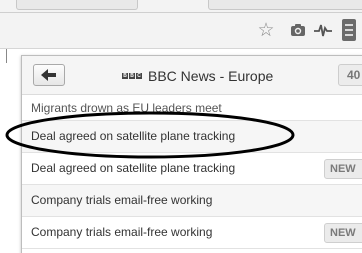  I want to click on feed-item: Migrants drown as EU leaders meet, so click(192, 107).